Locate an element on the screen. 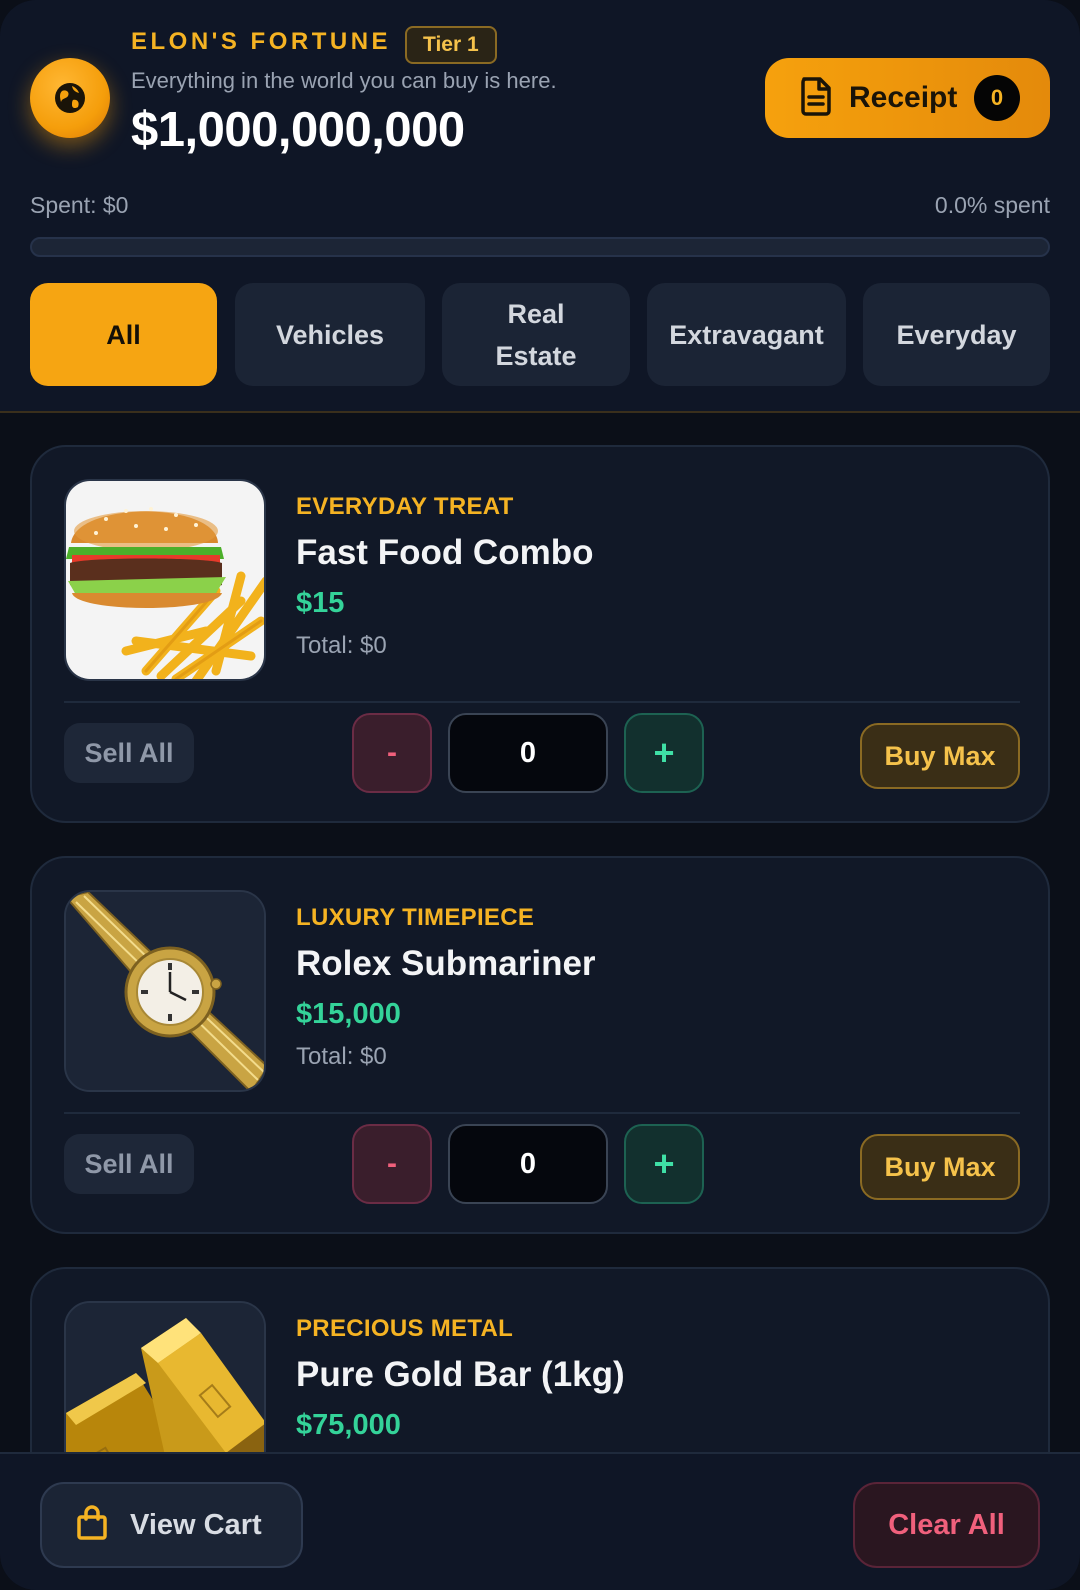 The width and height of the screenshot is (1080, 1590). tab-extravagant: Extravagant is located at coordinates (746, 334).